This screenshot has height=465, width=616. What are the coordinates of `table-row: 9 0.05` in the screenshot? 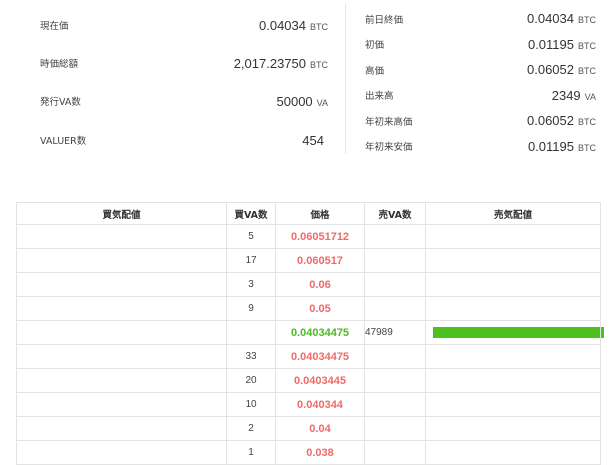 It's located at (308, 308).